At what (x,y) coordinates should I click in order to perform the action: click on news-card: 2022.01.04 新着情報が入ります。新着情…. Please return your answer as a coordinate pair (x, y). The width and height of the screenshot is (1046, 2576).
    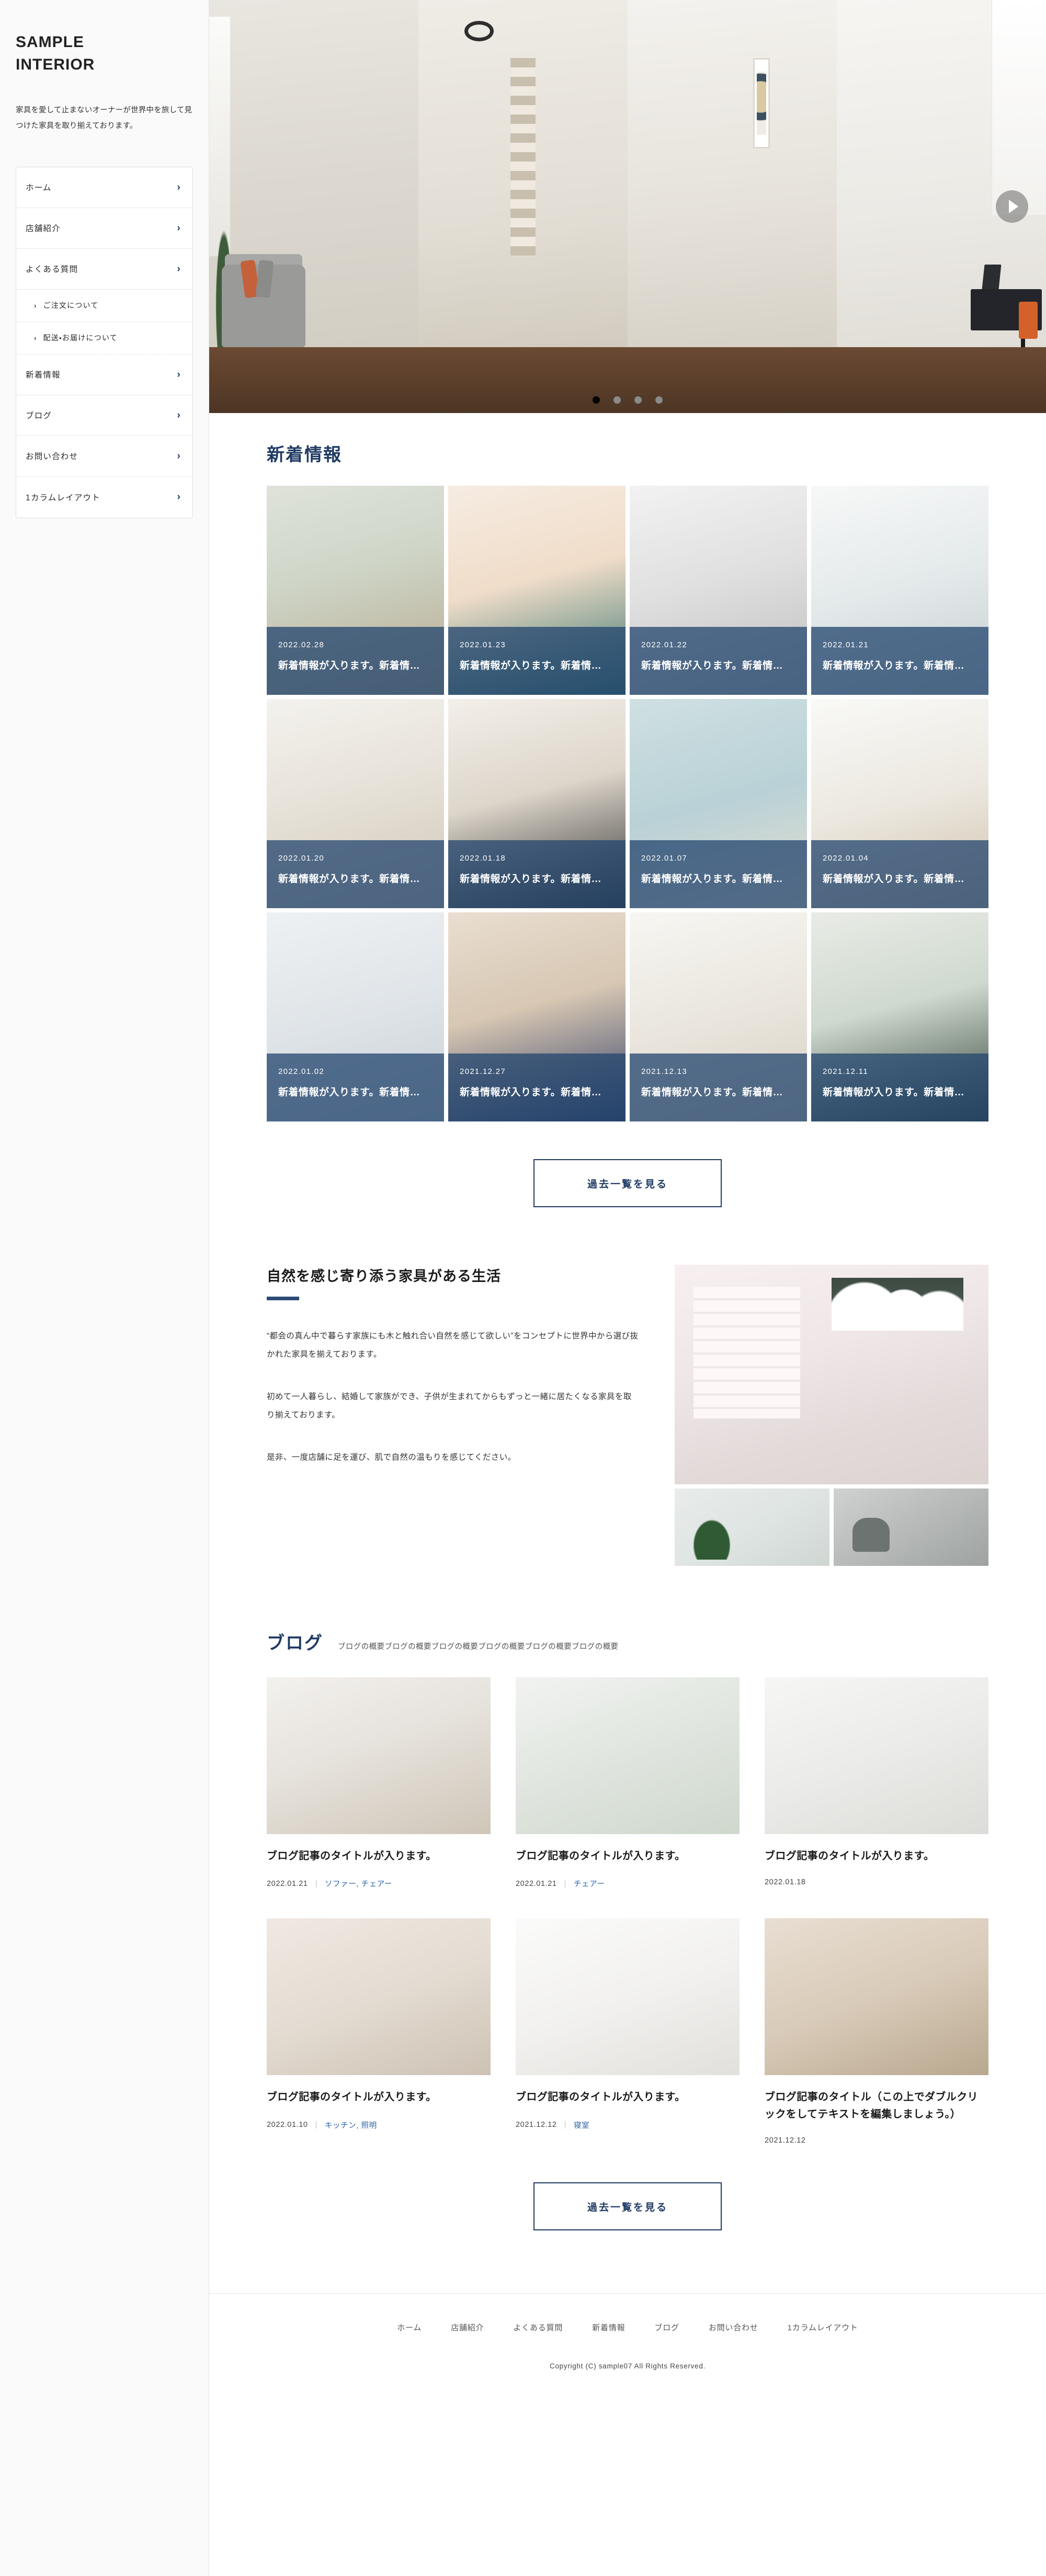
    Looking at the image, I should click on (899, 803).